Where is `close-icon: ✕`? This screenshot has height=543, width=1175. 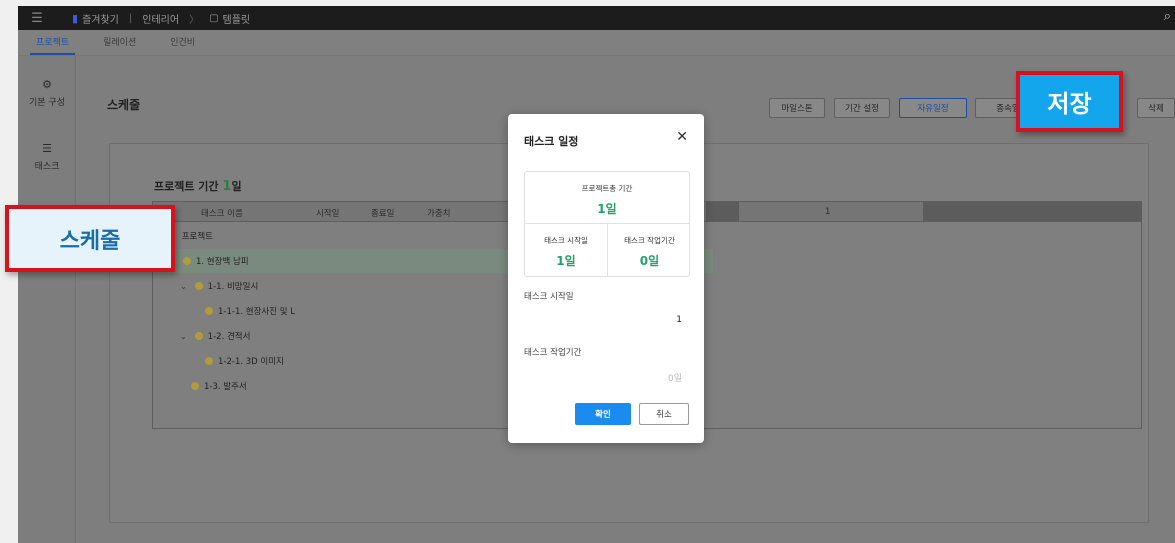
close-icon: ✕ is located at coordinates (682, 137).